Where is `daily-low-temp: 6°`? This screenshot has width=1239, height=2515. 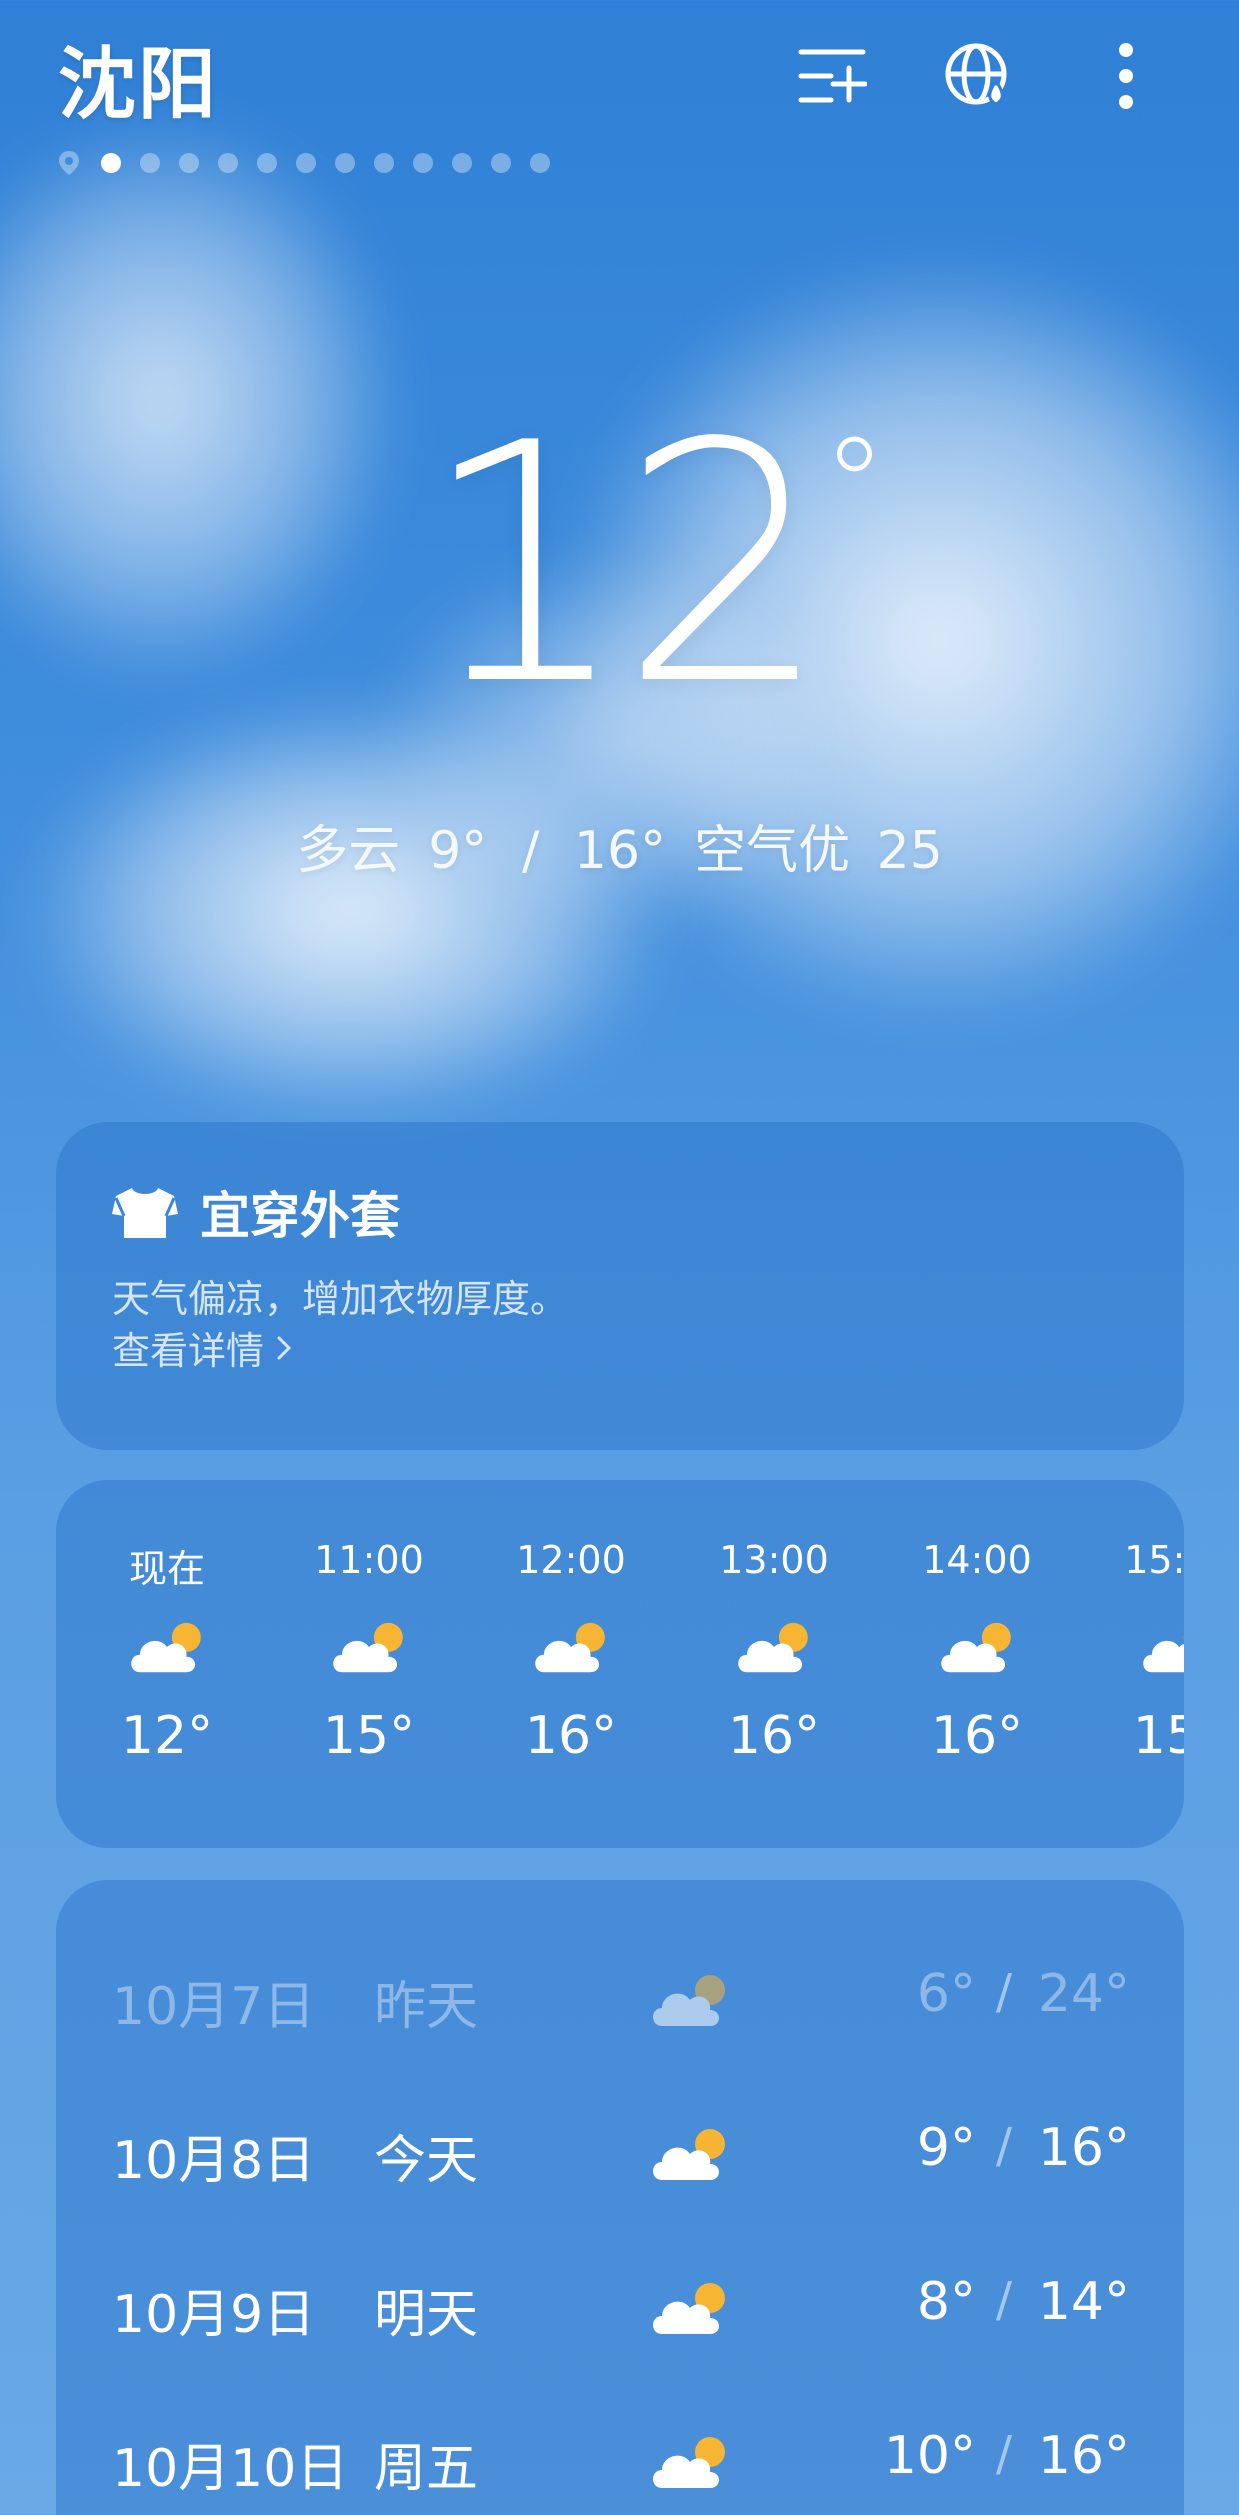 daily-low-temp: 6° is located at coordinates (946, 1994).